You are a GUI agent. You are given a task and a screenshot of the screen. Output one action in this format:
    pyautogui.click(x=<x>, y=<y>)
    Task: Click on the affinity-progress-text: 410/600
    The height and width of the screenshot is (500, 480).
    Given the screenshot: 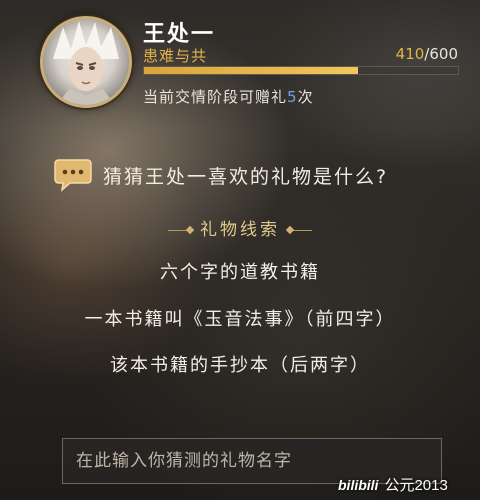 What is the action you would take?
    pyautogui.click(x=427, y=54)
    